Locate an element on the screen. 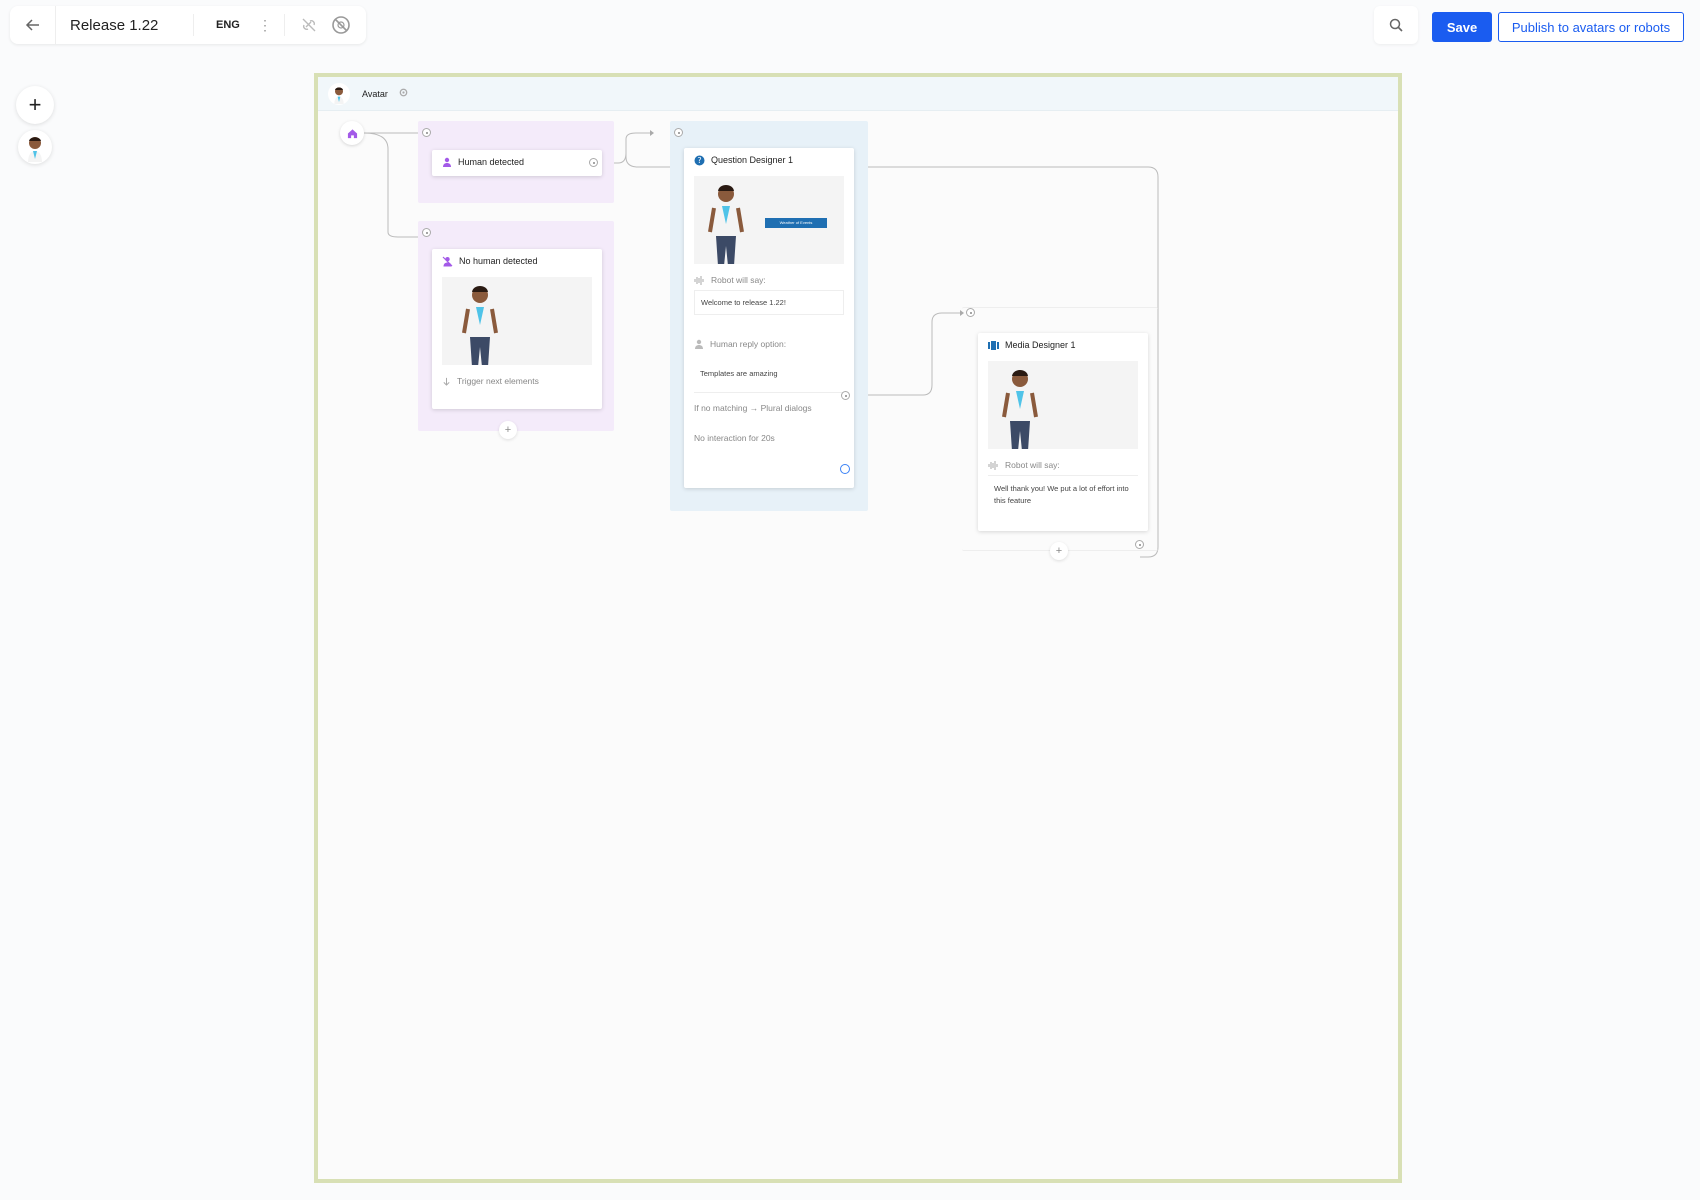  card-title: Human detected is located at coordinates (491, 162).